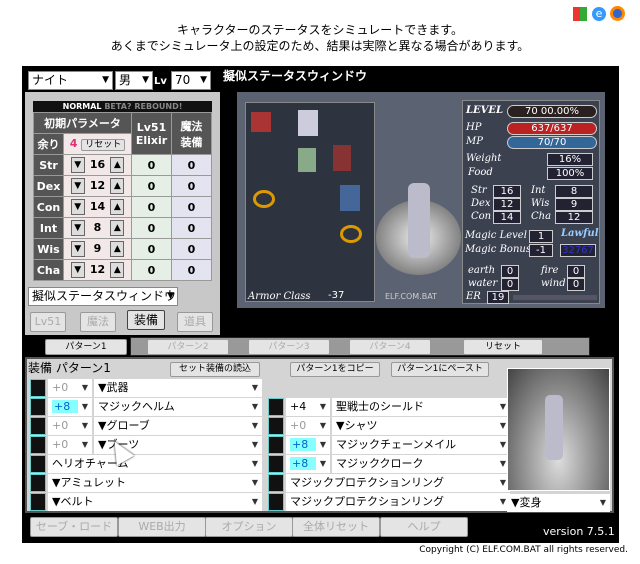 The image size is (640, 564). What do you see at coordinates (178, 388) in the screenshot?
I see `equip-item-select: ▼武器 ▼` at bounding box center [178, 388].